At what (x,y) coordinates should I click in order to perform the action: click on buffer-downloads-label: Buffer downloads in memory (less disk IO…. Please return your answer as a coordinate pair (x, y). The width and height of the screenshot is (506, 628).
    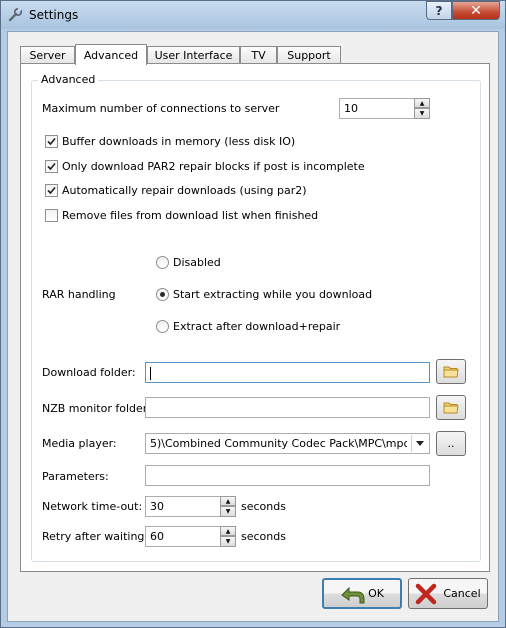
    Looking at the image, I should click on (179, 141).